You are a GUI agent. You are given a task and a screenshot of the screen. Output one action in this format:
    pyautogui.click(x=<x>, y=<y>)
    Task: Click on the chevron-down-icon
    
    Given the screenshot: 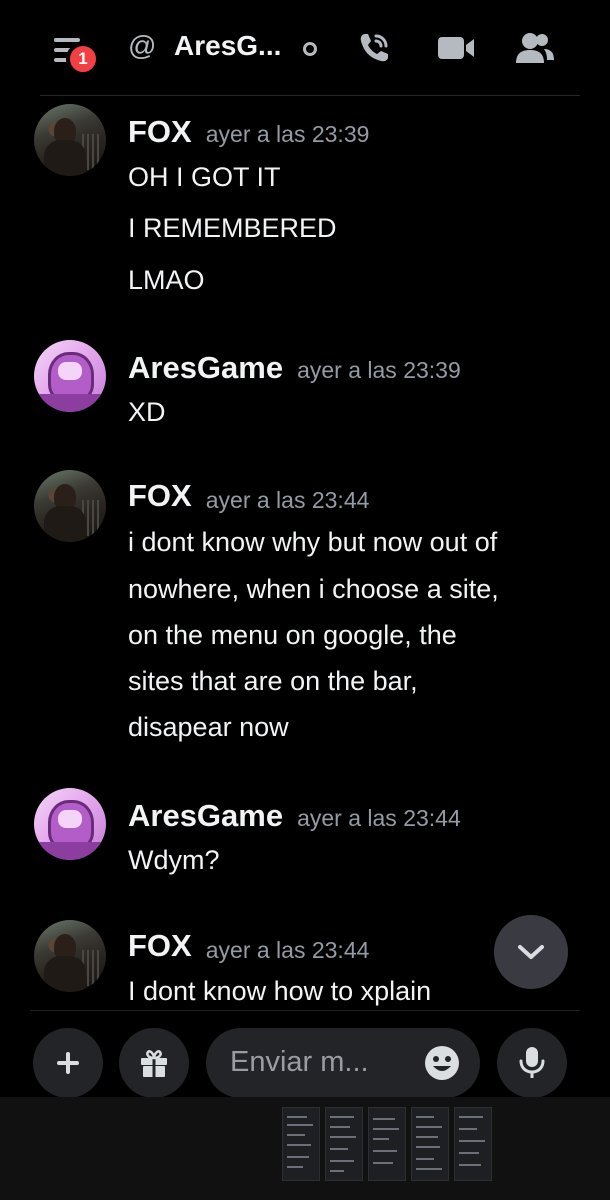 What is the action you would take?
    pyautogui.click(x=531, y=952)
    